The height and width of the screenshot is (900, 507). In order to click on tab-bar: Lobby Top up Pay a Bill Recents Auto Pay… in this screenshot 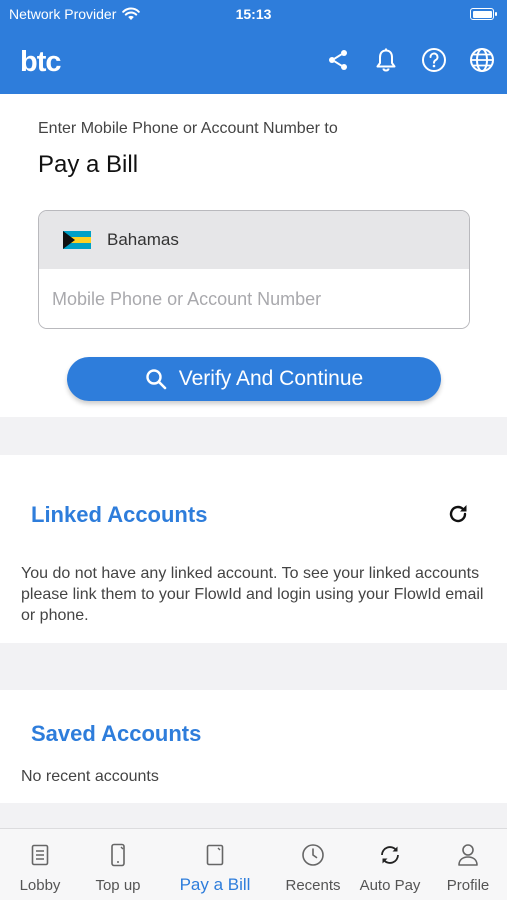, I will do `click(253, 864)`.